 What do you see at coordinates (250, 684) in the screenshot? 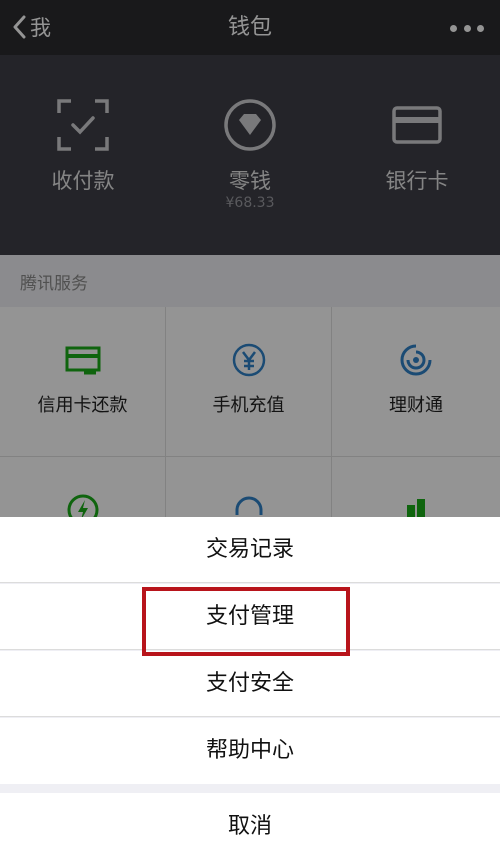
I see `action-payment-security: 支付安全` at bounding box center [250, 684].